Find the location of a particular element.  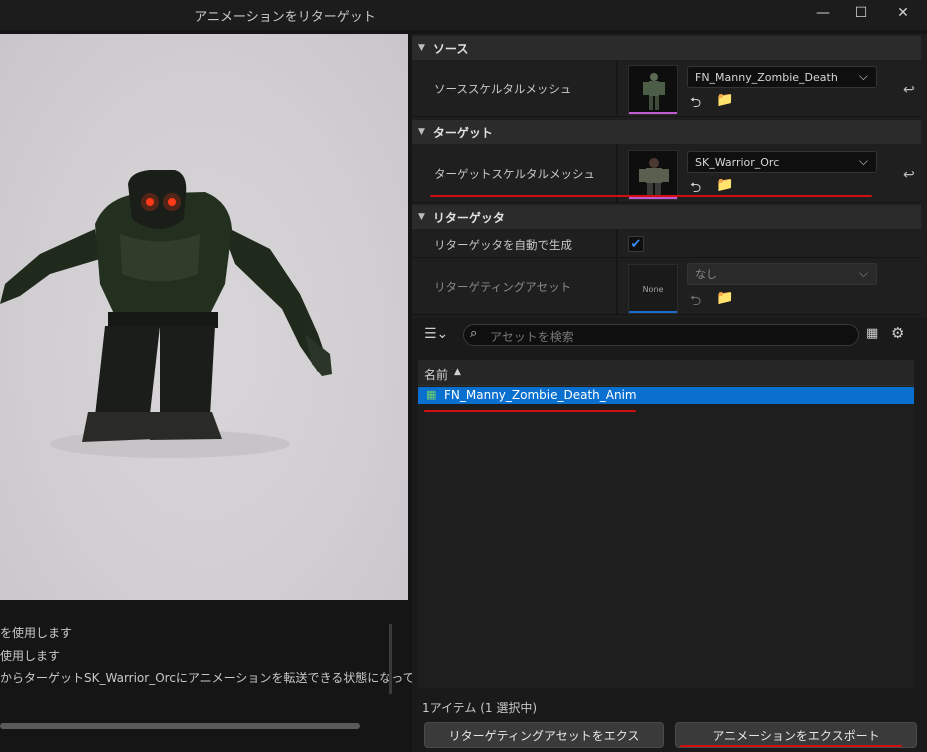

close-button: ✕ is located at coordinates (903, 13).